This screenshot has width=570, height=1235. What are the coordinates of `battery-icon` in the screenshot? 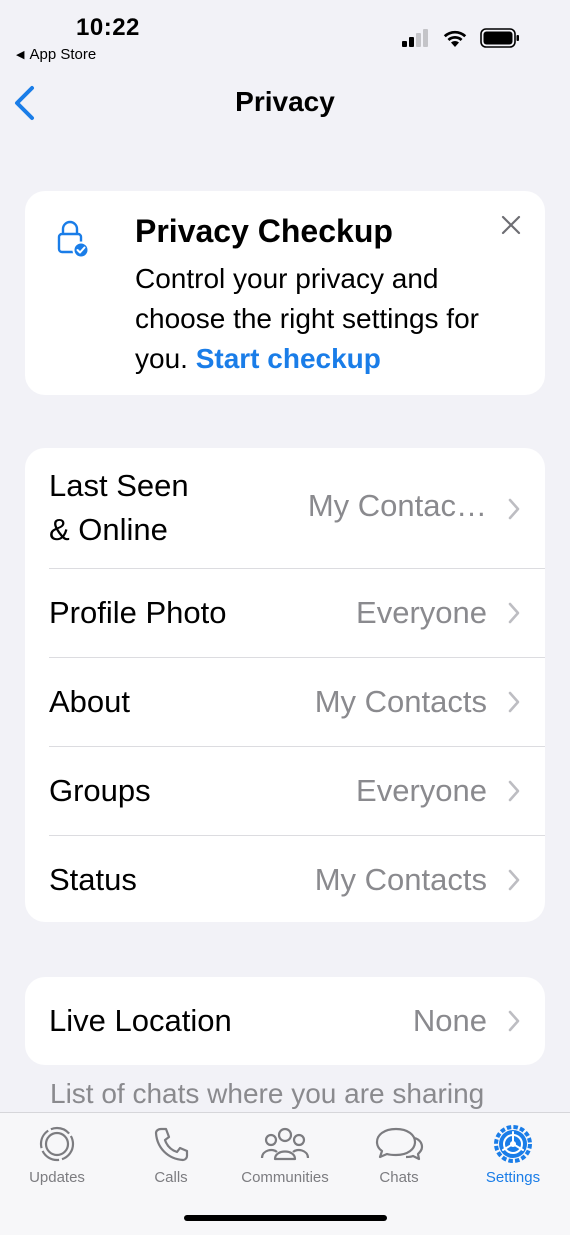 It's located at (499, 38).